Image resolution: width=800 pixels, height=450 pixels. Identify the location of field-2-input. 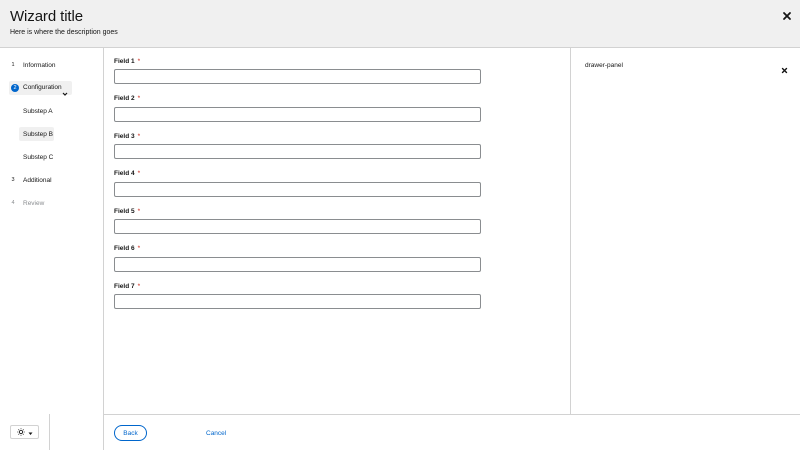
(297, 114).